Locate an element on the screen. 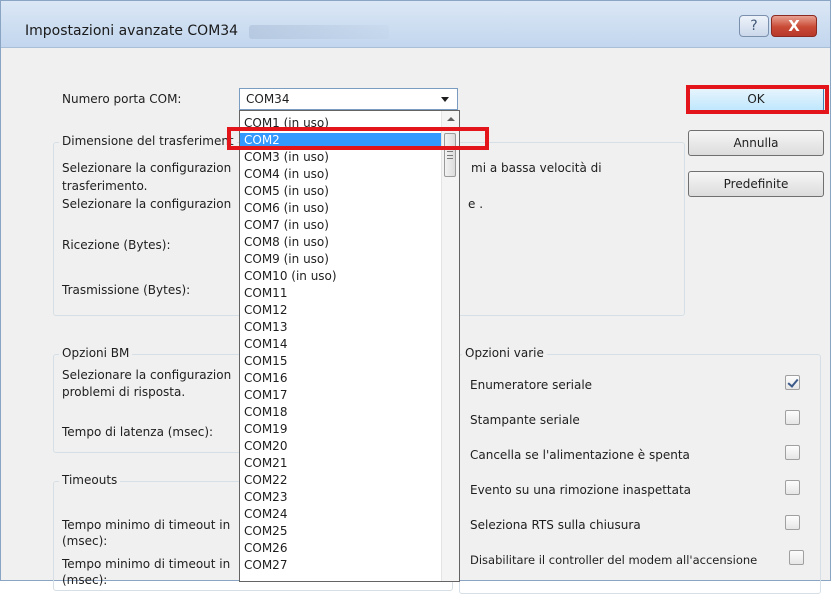 The width and height of the screenshot is (831, 594). option-cancel-power-off-label: Cancella se l'alimentazione è spenta is located at coordinates (580, 455).